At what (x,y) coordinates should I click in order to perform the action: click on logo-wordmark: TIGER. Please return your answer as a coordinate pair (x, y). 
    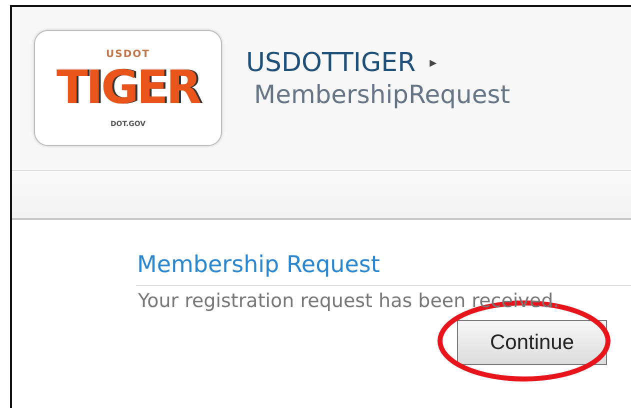
    Looking at the image, I should click on (128, 87).